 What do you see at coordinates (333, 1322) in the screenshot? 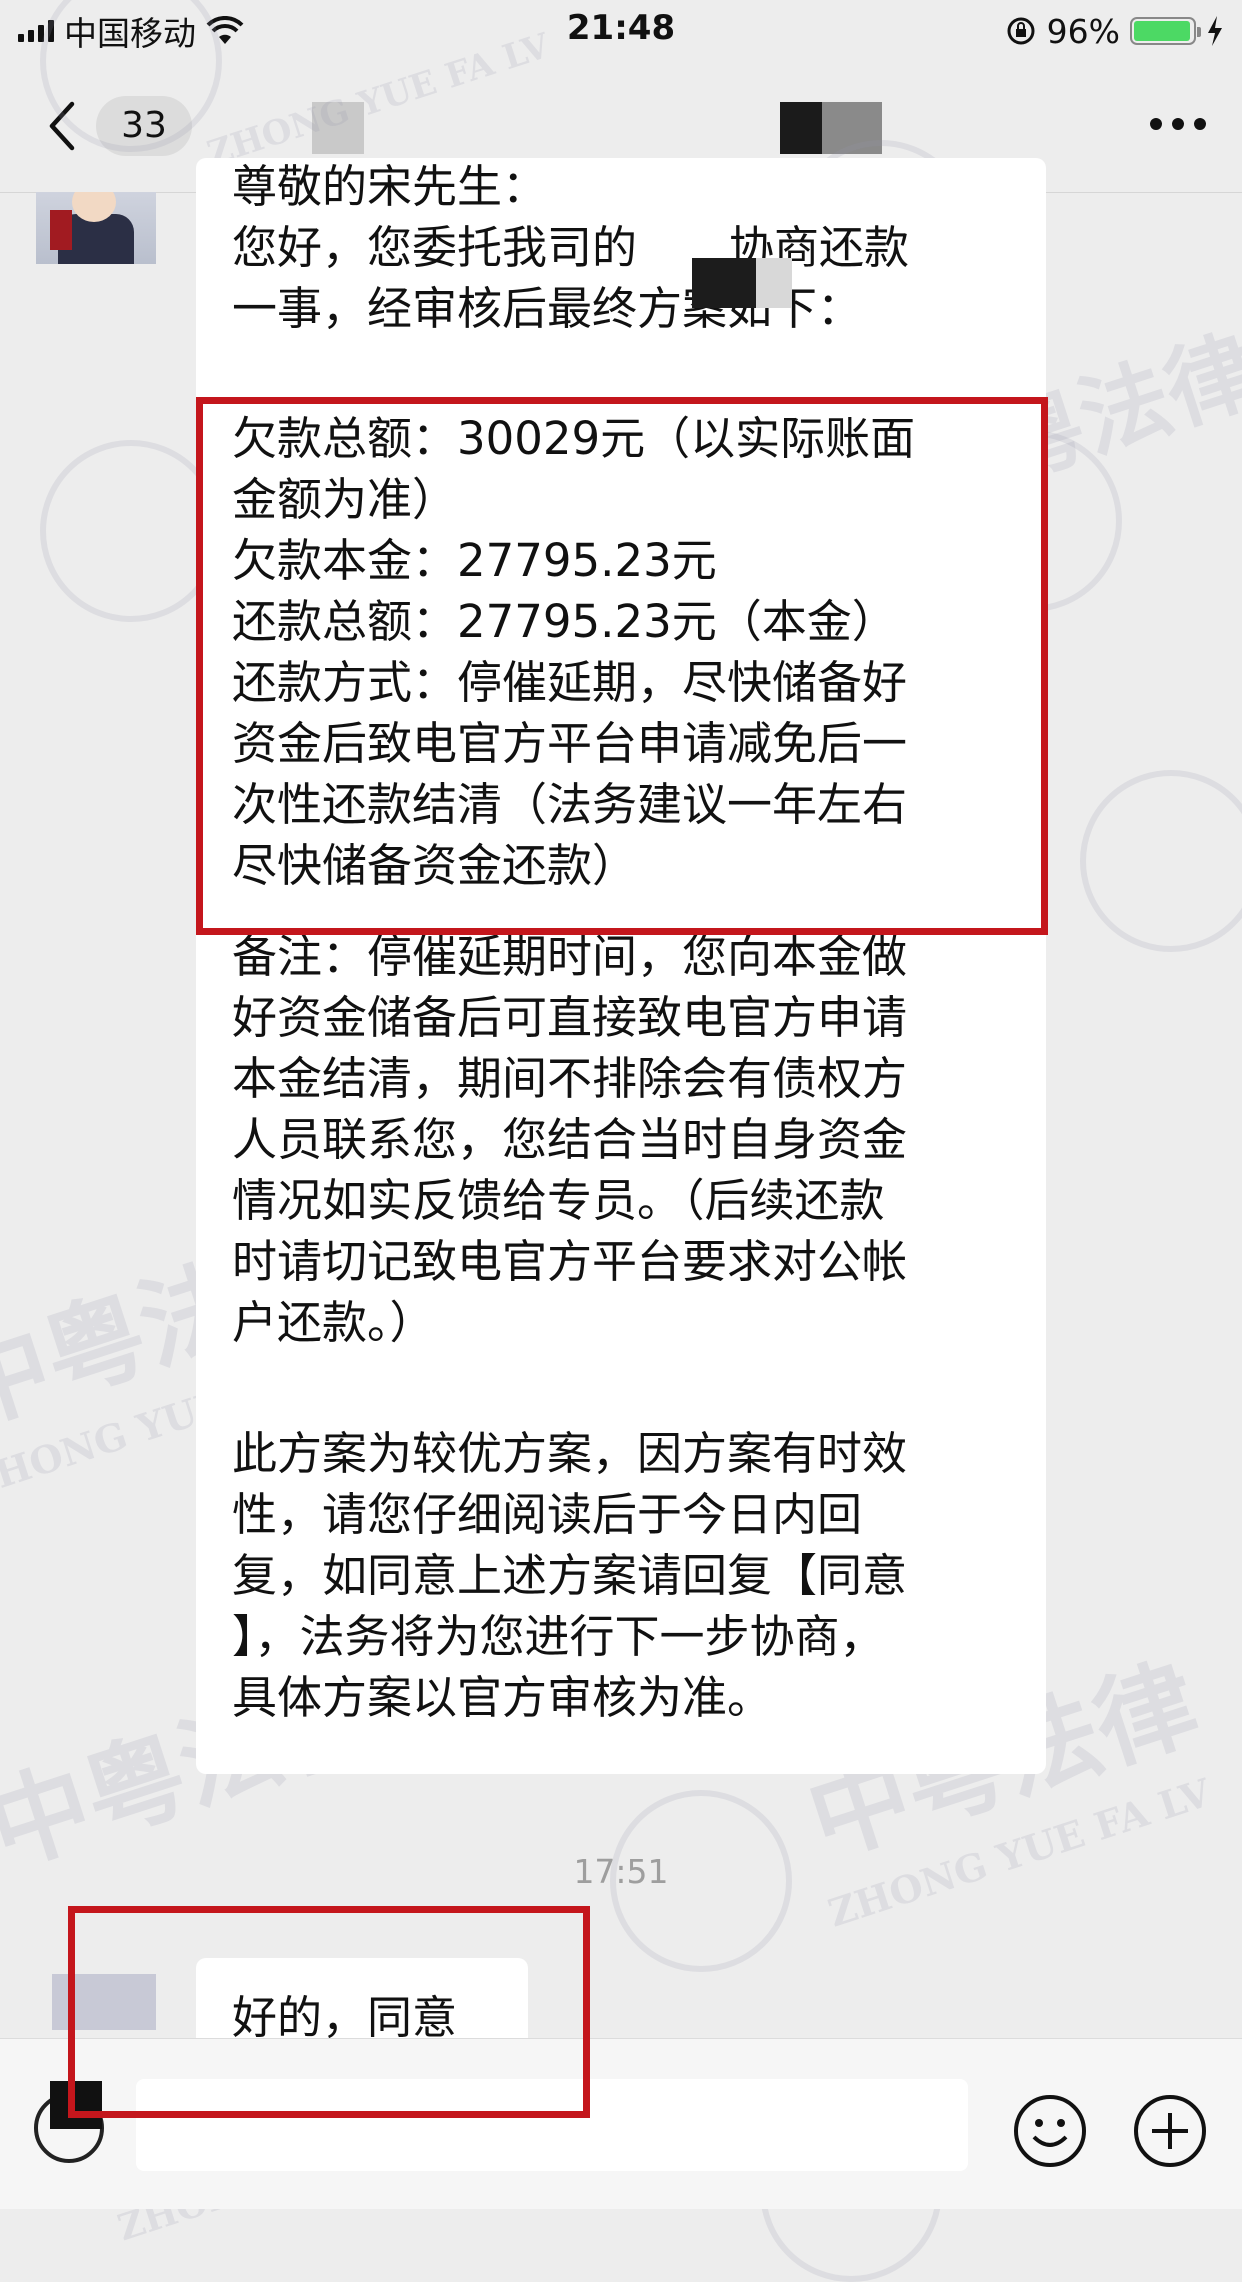
I see `message-line: 户还款。）` at bounding box center [333, 1322].